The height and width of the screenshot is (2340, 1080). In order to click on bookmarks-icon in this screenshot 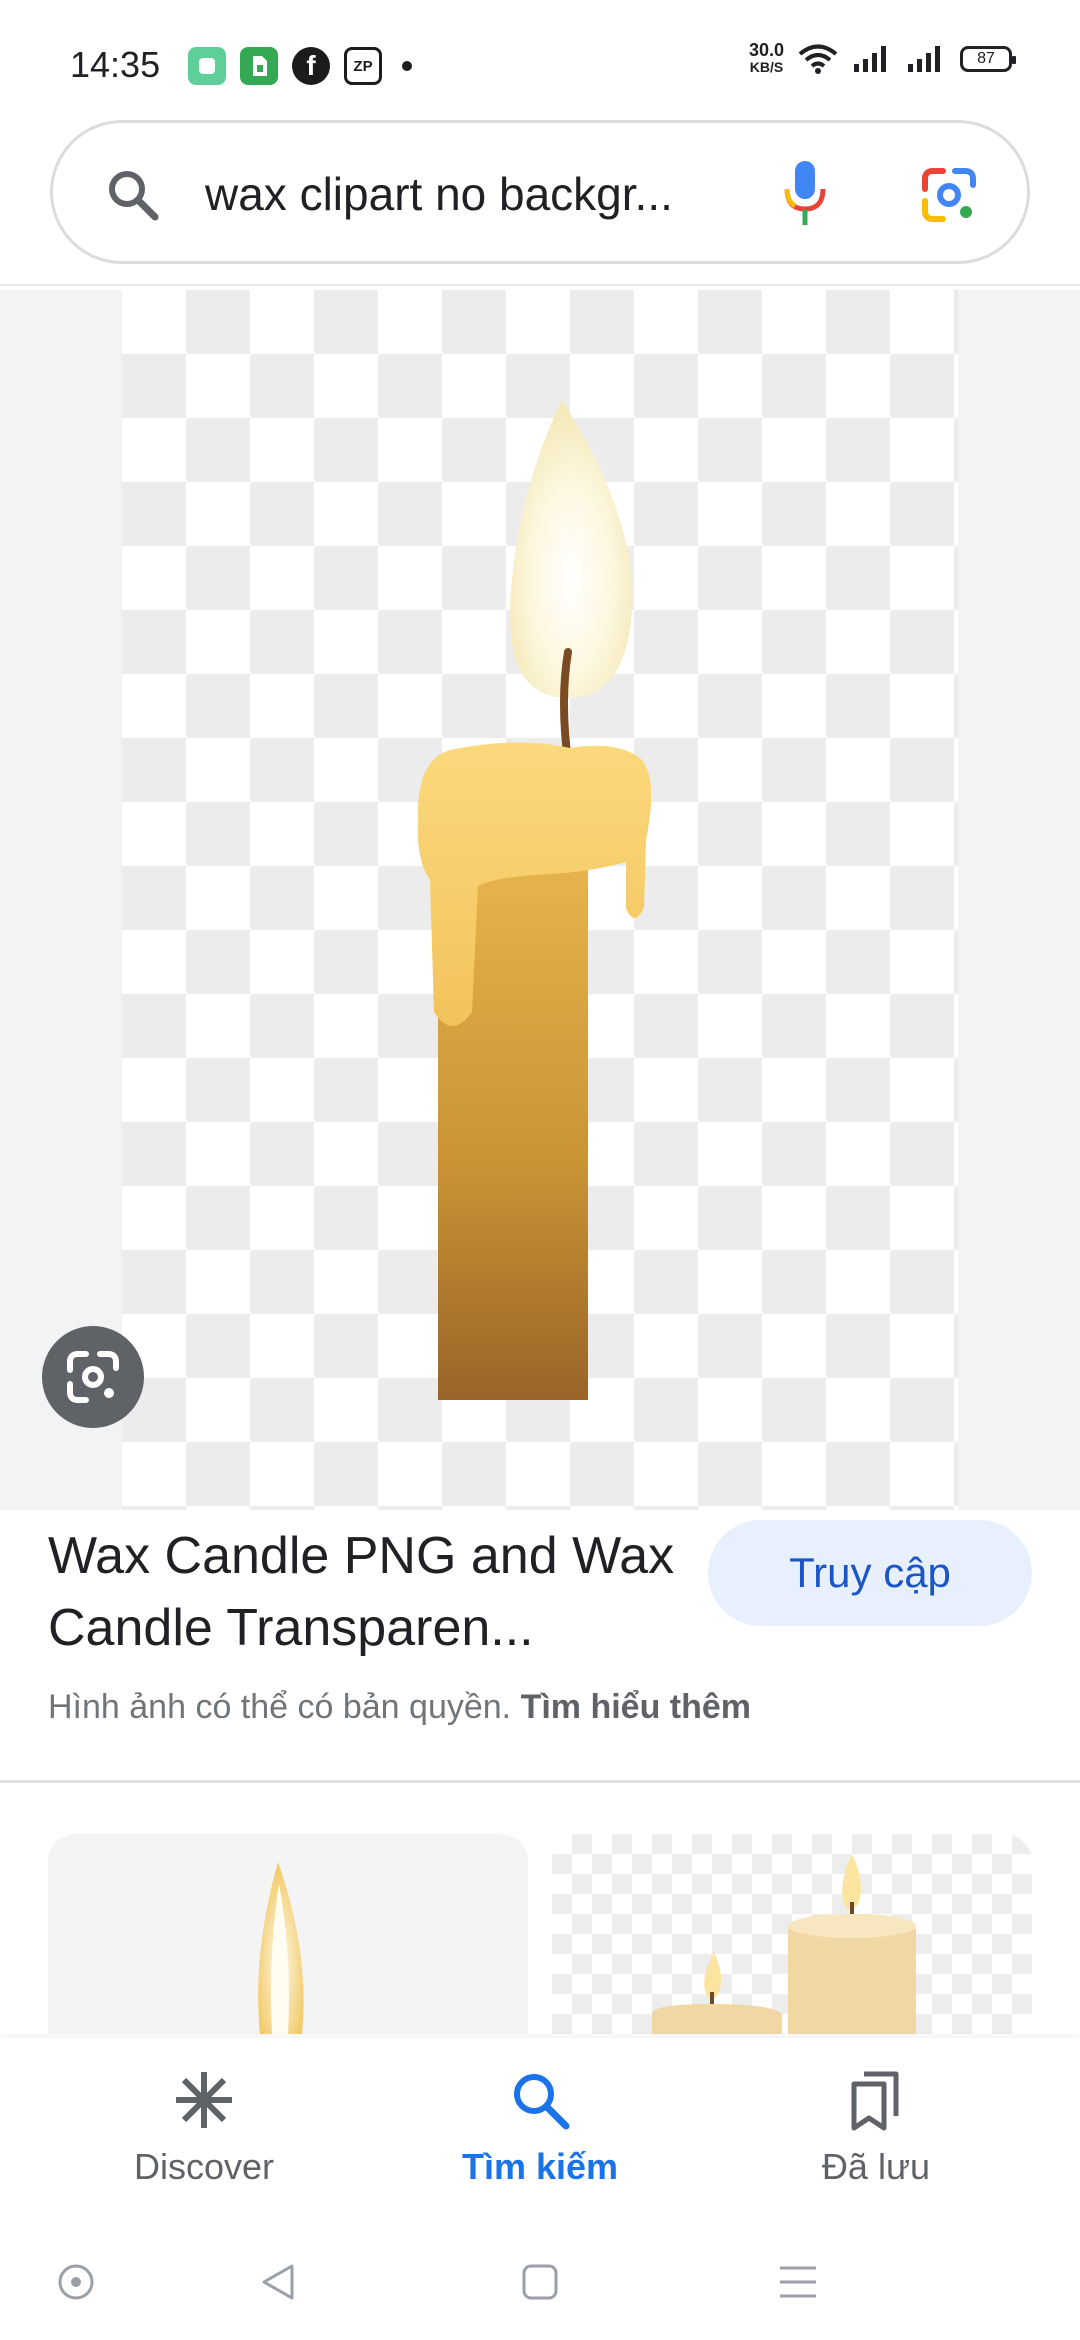, I will do `click(875, 2101)`.